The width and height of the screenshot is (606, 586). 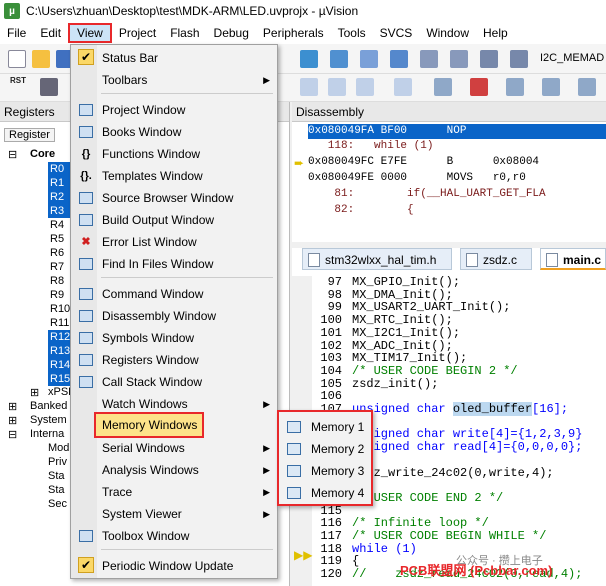 What do you see at coordinates (515, 87) in the screenshot?
I see `serial-toolbar-icon` at bounding box center [515, 87].